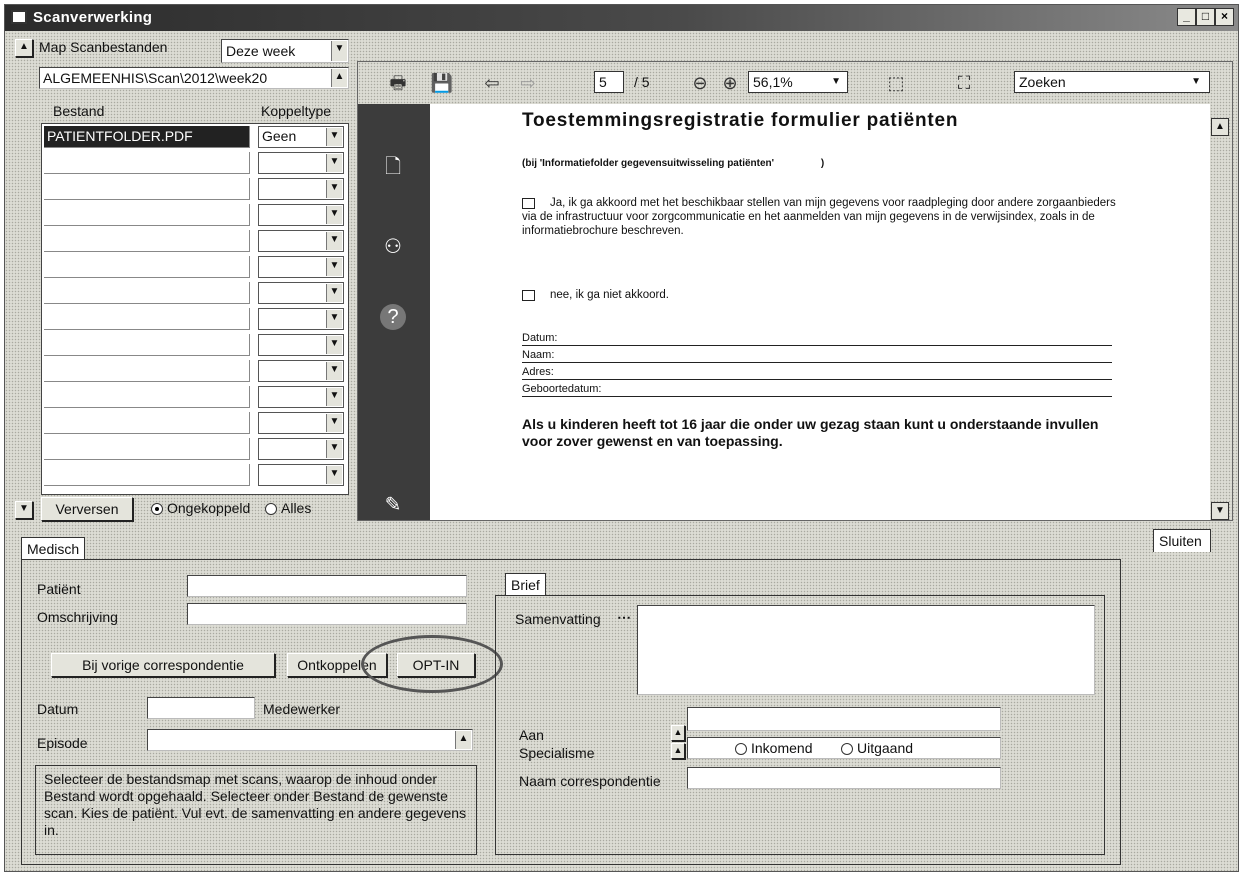 The image size is (1243, 877). I want to click on file-list: PATIENTFOLDER.PDF Geen ▼ ▼ ▼ ▼ ▼ ▼ ▼ ▼ ▼ ▼ ▼ ▼ ▼ ▼, so click(195, 309).